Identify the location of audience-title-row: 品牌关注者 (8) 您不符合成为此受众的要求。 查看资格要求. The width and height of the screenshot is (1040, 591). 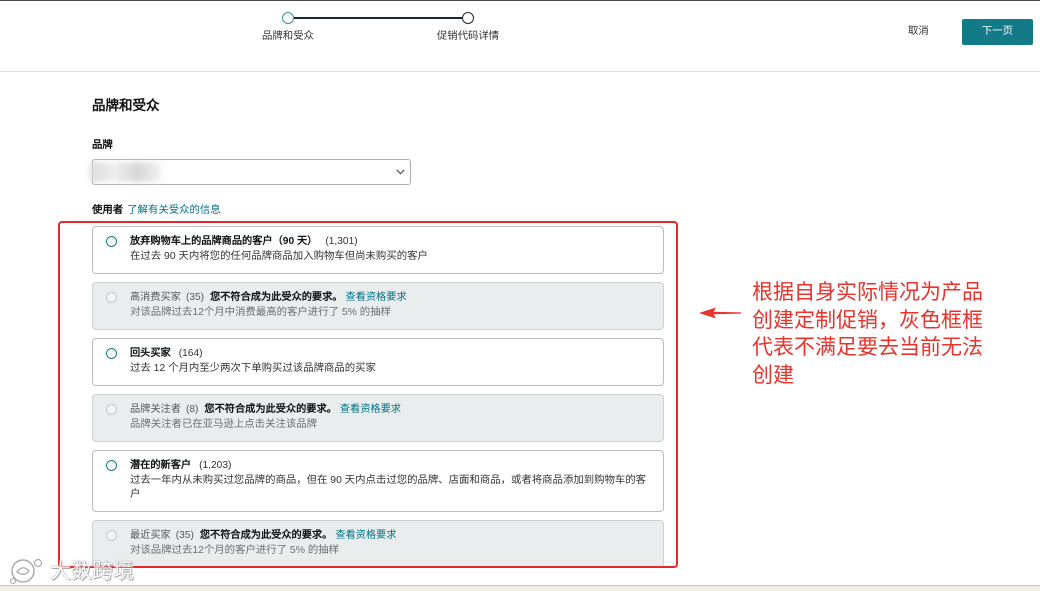
(391, 410).